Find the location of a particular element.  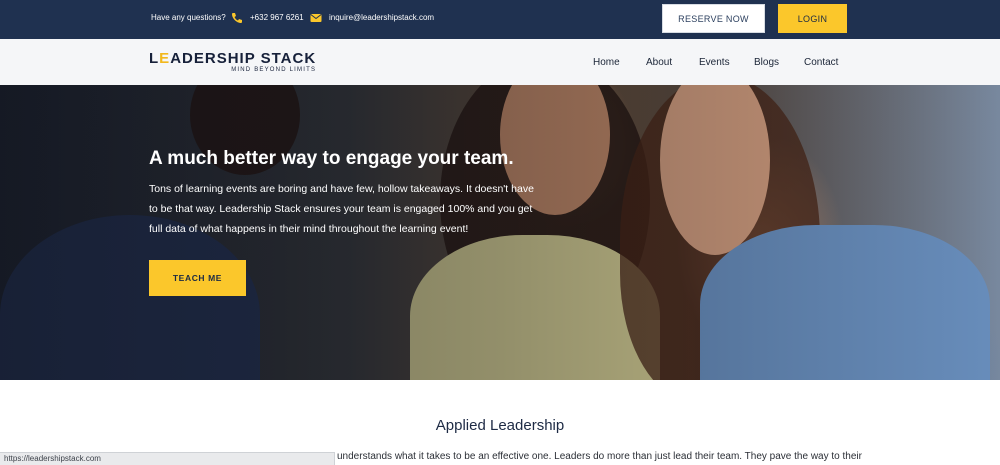

phone-link: +632 967 6261 is located at coordinates (277, 17).